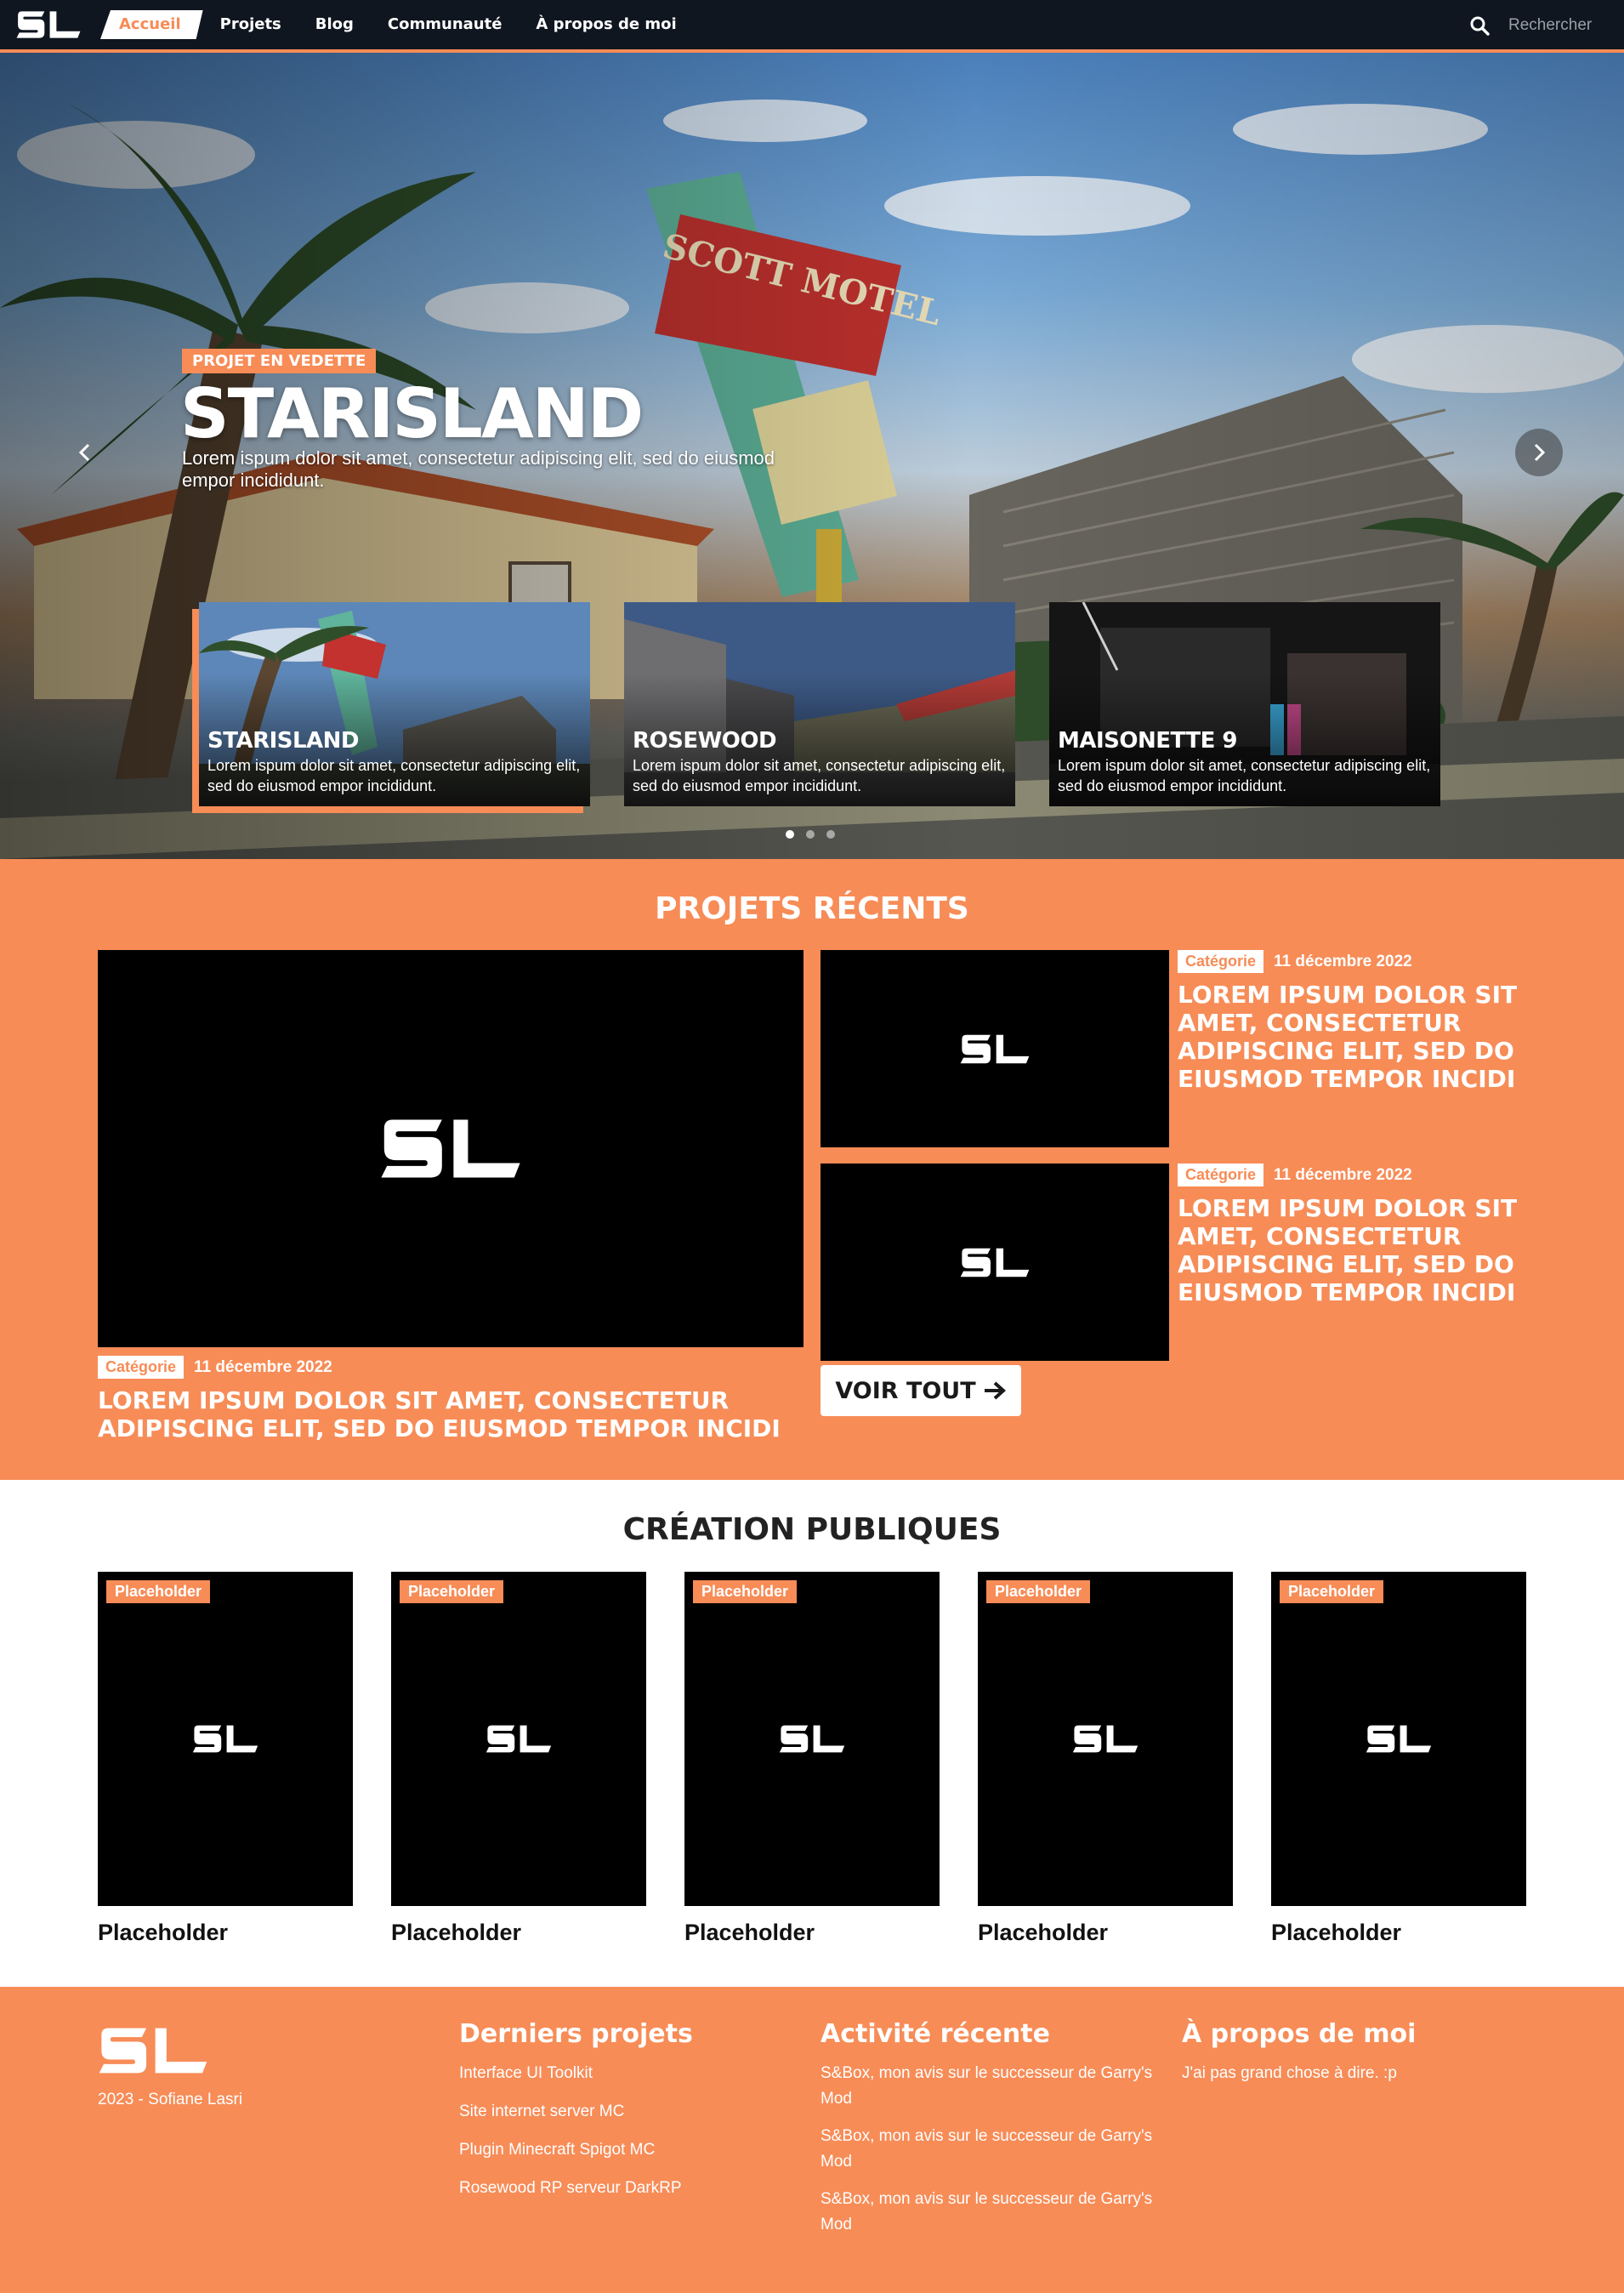 The width and height of the screenshot is (1624, 2293). Describe the element at coordinates (705, 741) in the screenshot. I see `card-title: ROSEWOOD` at that location.